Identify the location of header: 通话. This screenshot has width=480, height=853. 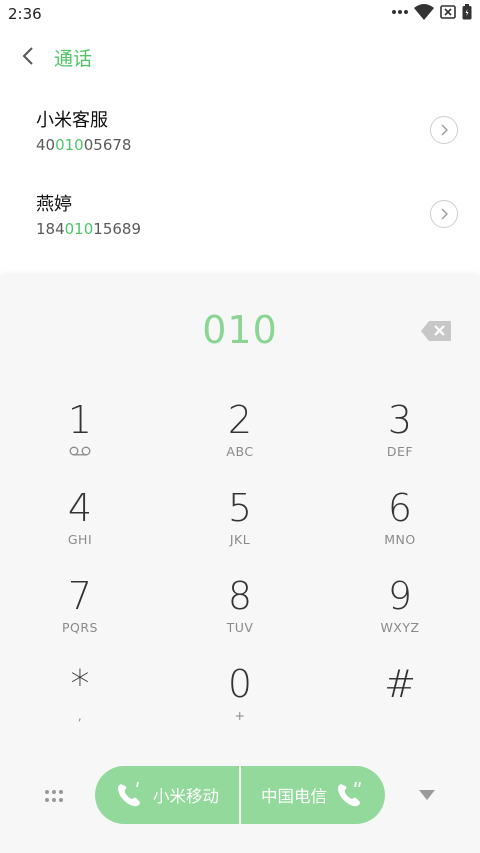
(240, 56).